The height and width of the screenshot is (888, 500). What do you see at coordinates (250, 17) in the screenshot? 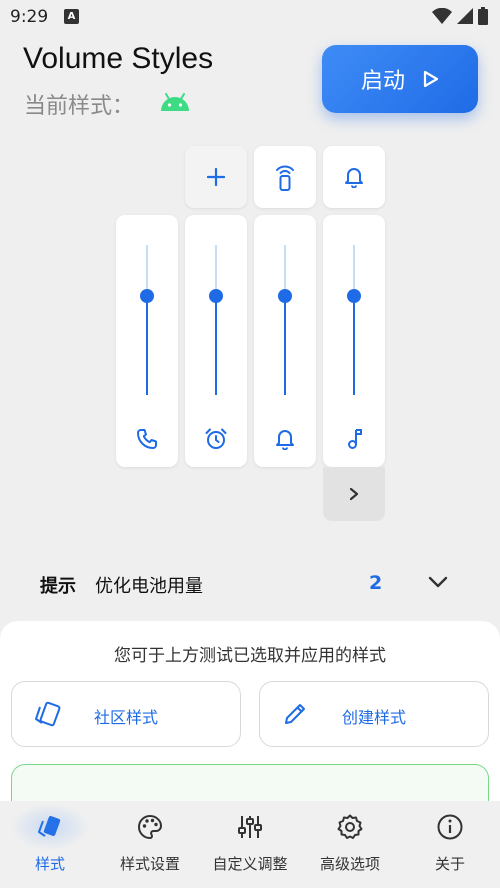
I see `status-bar: 9:29 A` at bounding box center [250, 17].